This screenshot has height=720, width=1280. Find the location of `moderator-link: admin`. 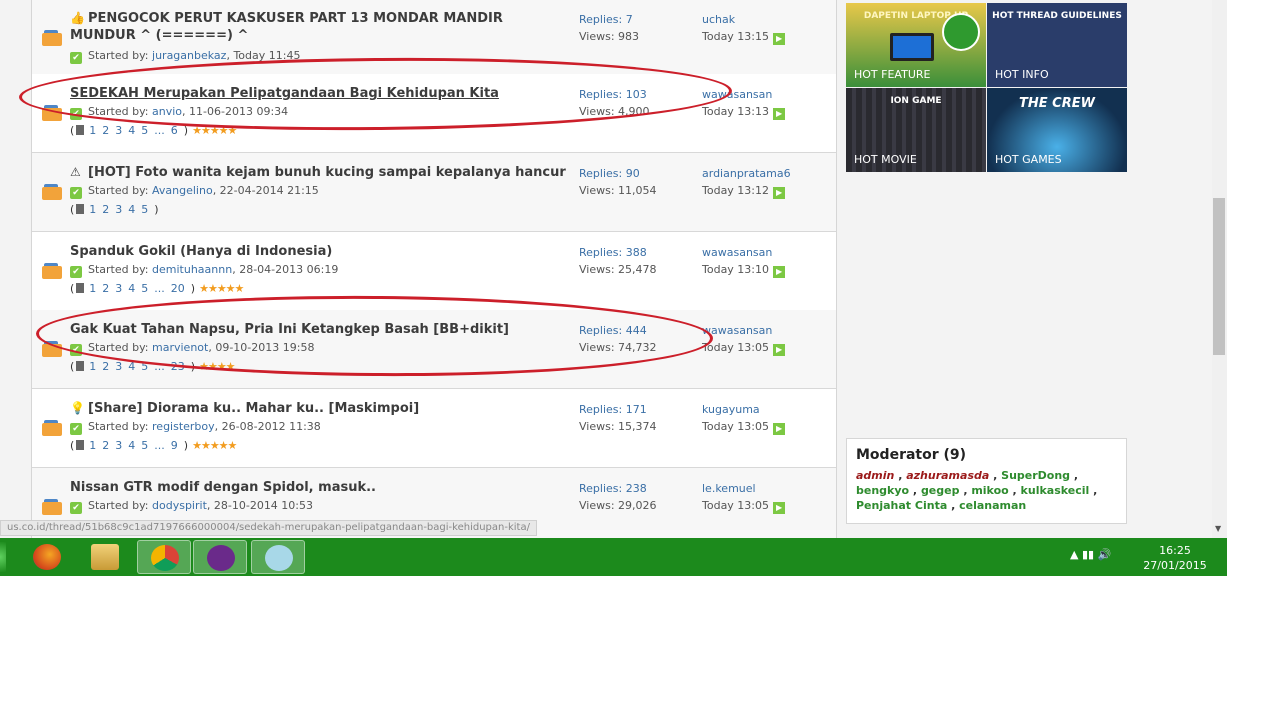

moderator-link: admin is located at coordinates (875, 475).